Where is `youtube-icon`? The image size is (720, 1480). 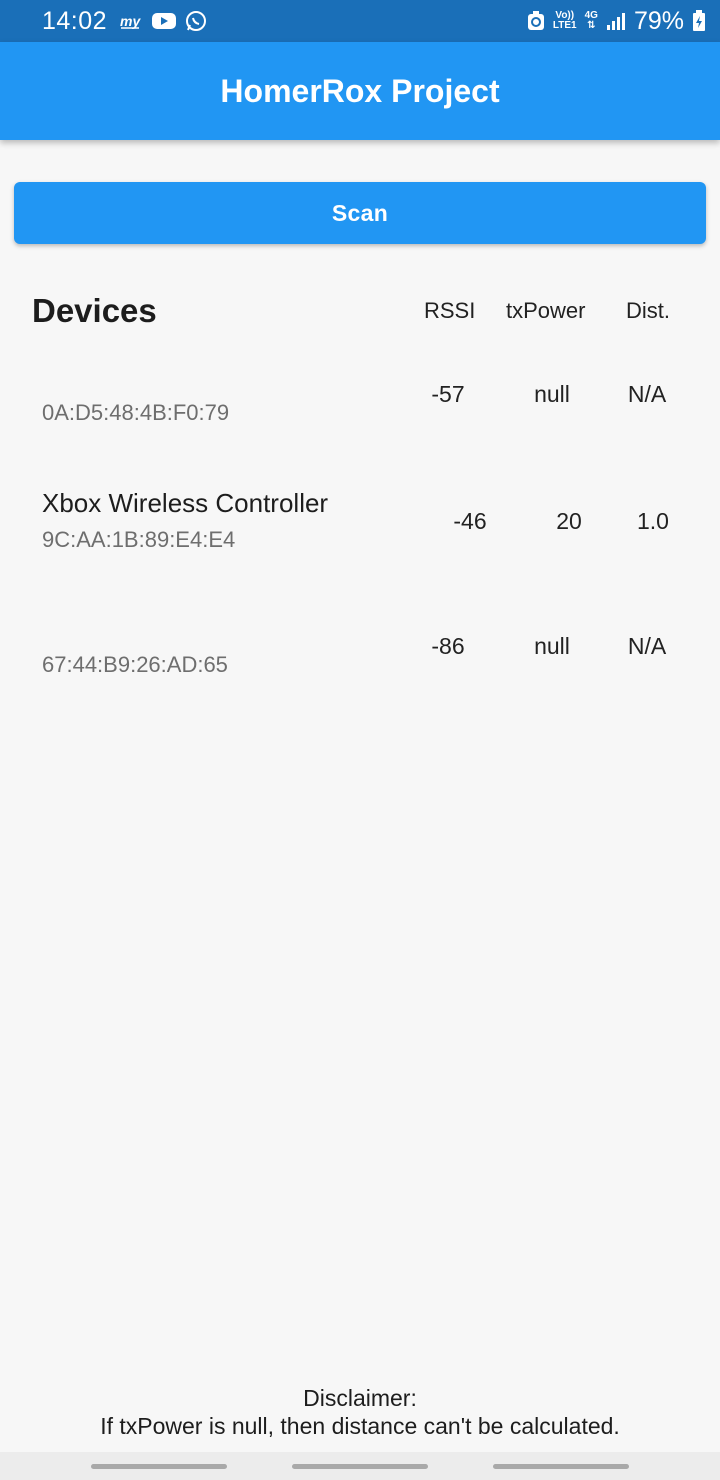 youtube-icon is located at coordinates (164, 21).